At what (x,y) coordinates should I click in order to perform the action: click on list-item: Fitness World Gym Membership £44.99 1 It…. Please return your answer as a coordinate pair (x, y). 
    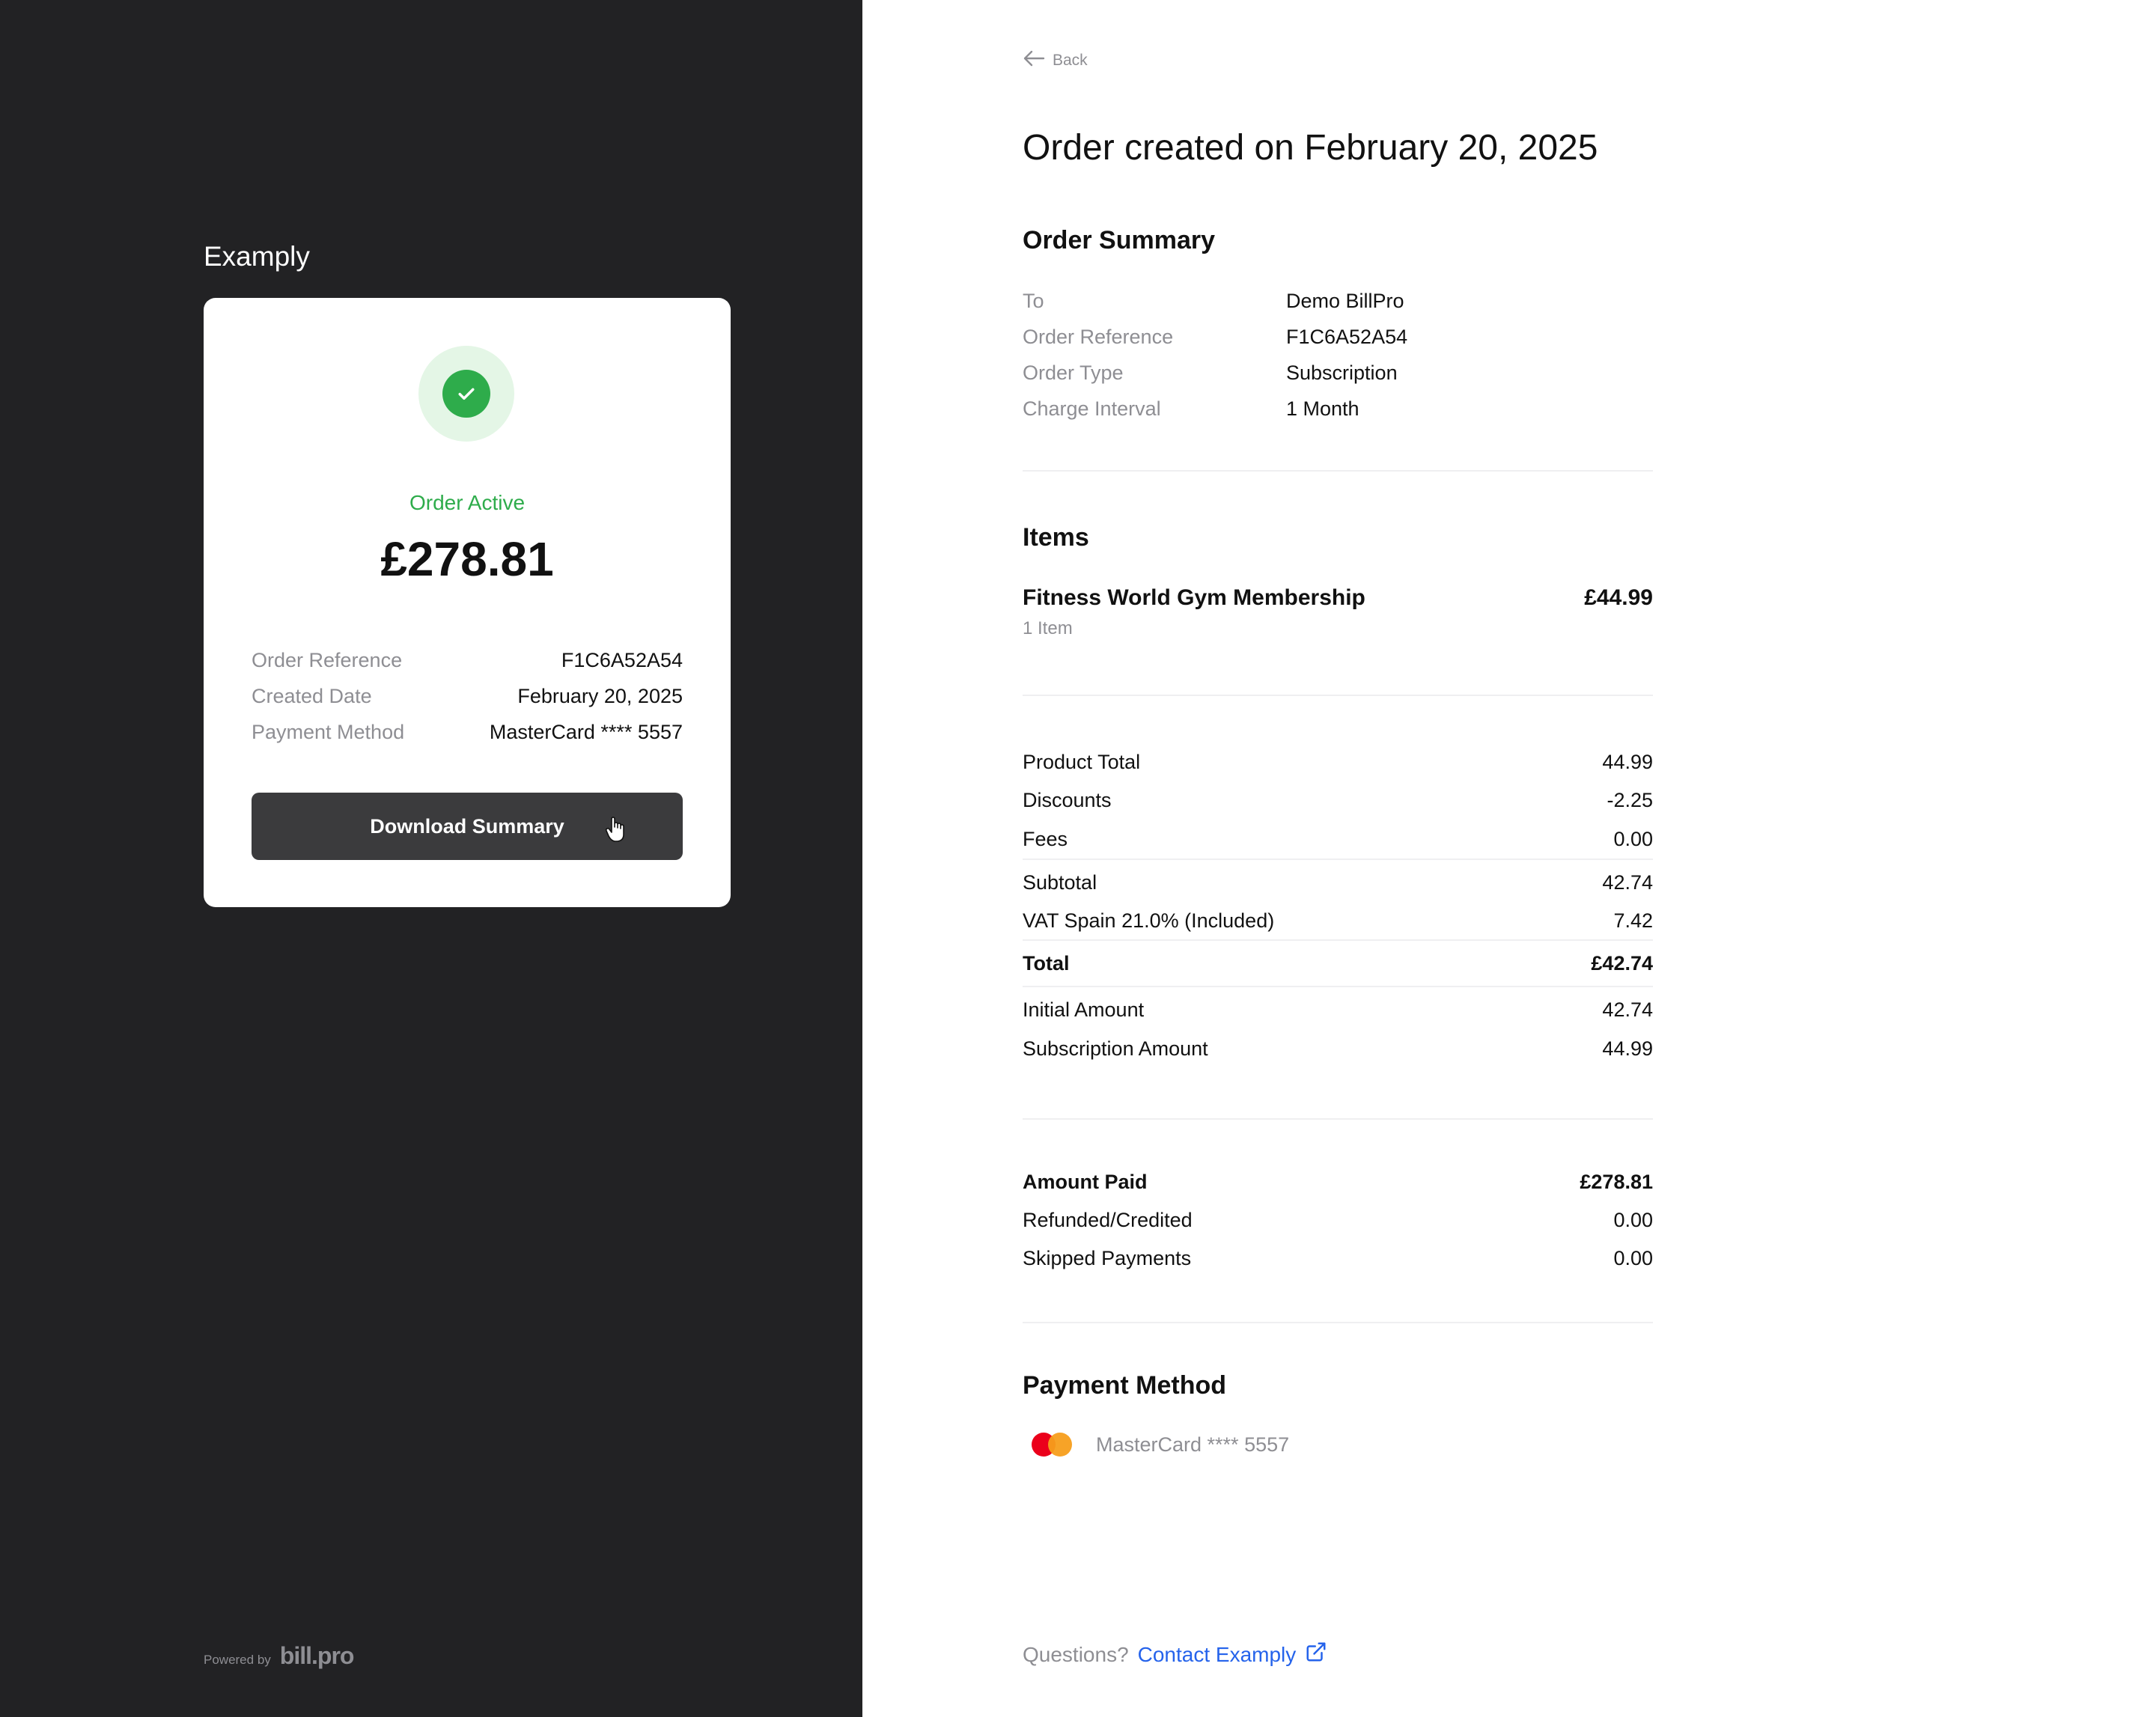
    Looking at the image, I should click on (1338, 612).